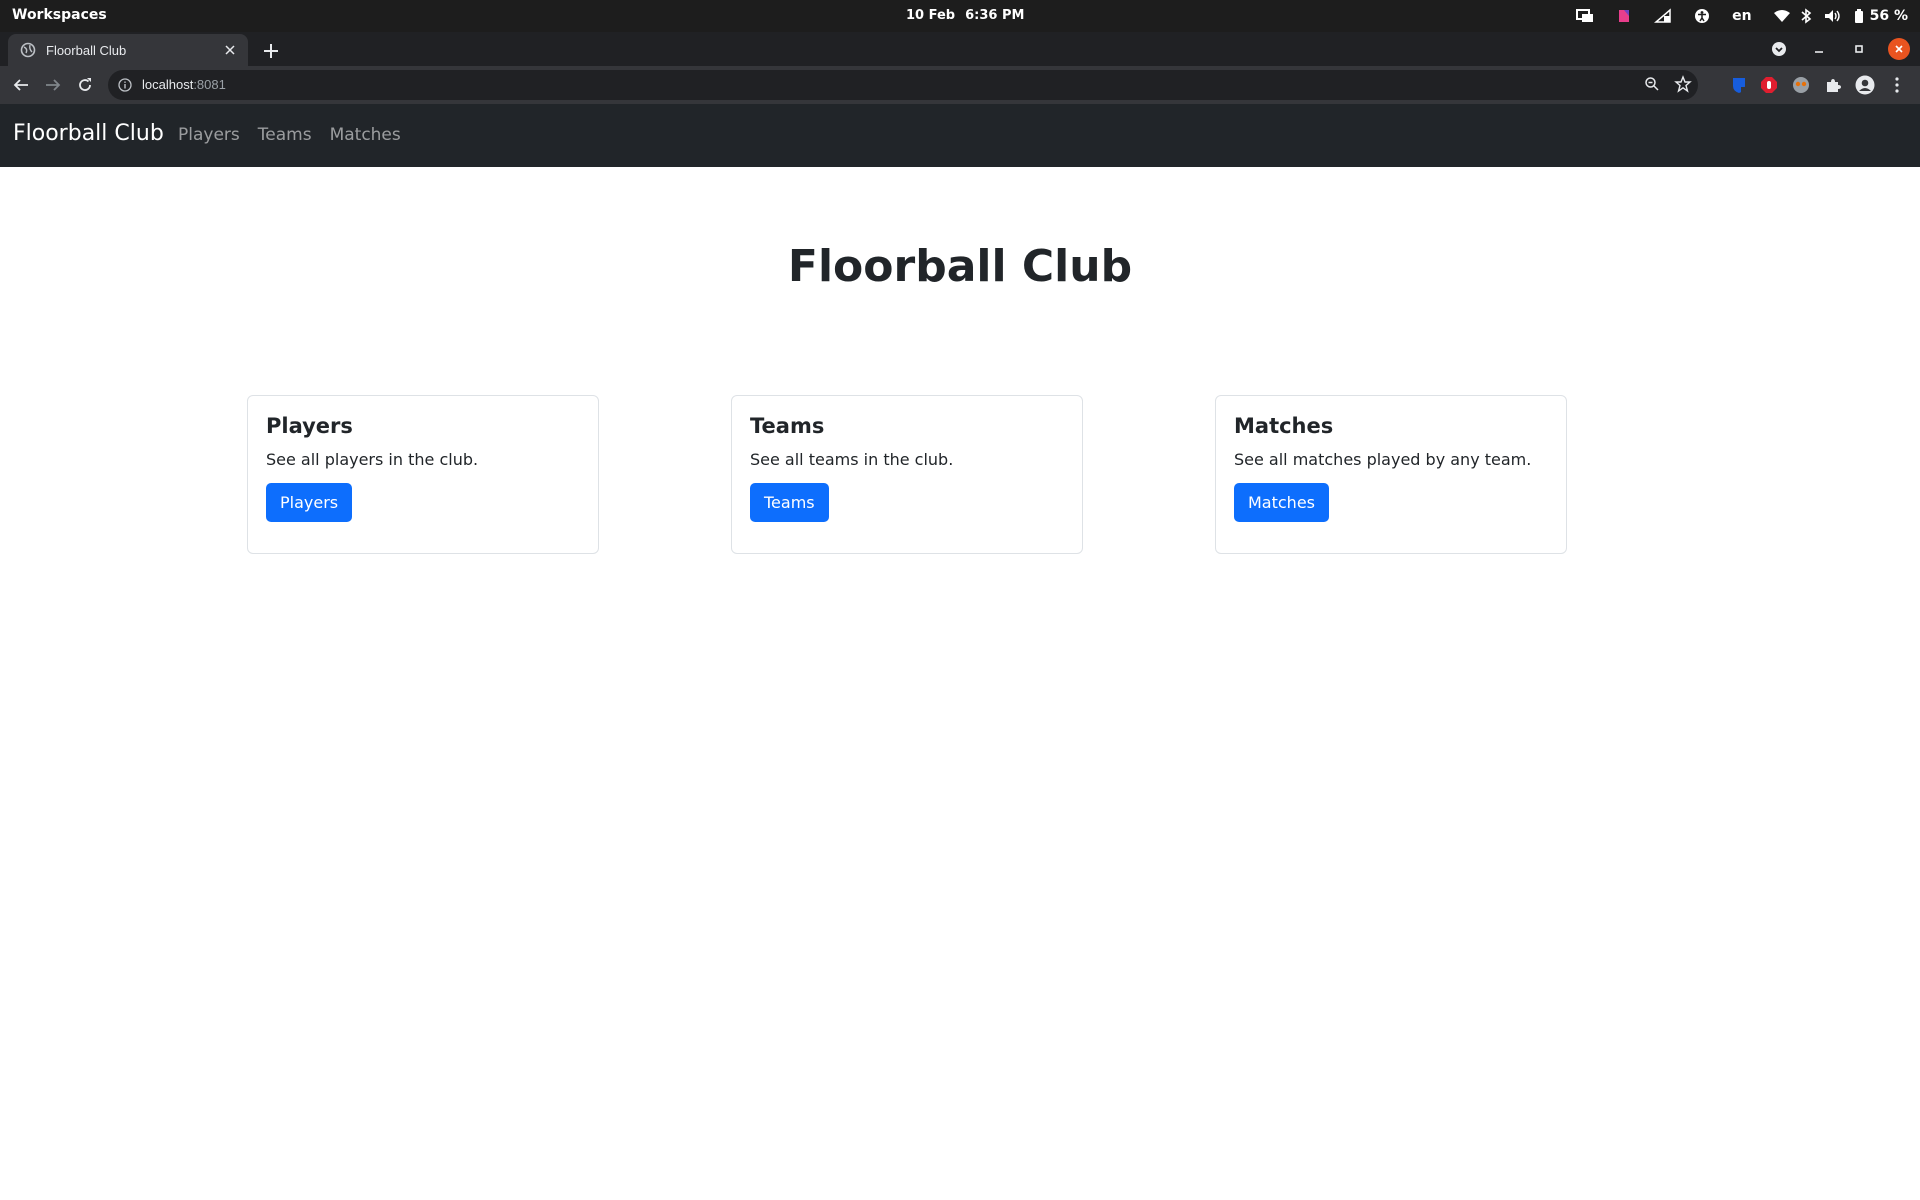 This screenshot has height=1200, width=1920. Describe the element at coordinates (1897, 85) in the screenshot. I see `browser-menu-icon` at that location.